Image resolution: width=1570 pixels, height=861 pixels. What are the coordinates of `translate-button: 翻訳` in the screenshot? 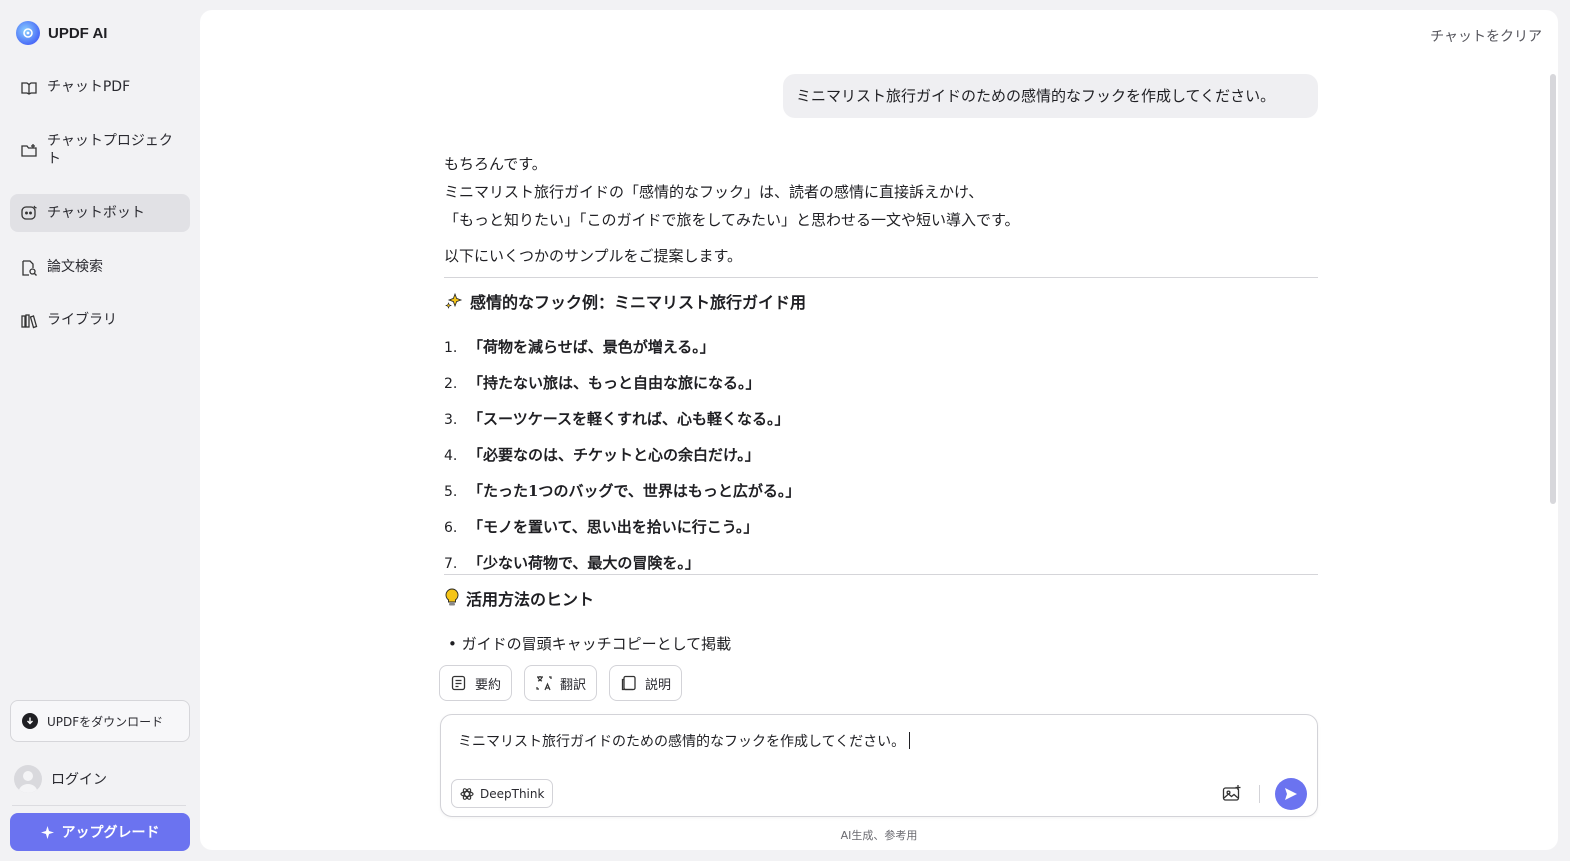 It's located at (561, 683).